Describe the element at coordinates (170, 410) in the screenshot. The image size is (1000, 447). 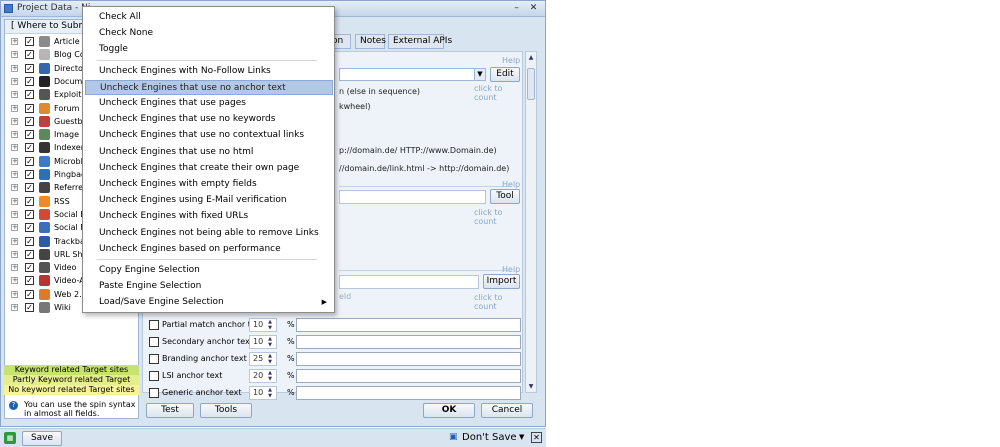
I see `test-button: Test` at that location.